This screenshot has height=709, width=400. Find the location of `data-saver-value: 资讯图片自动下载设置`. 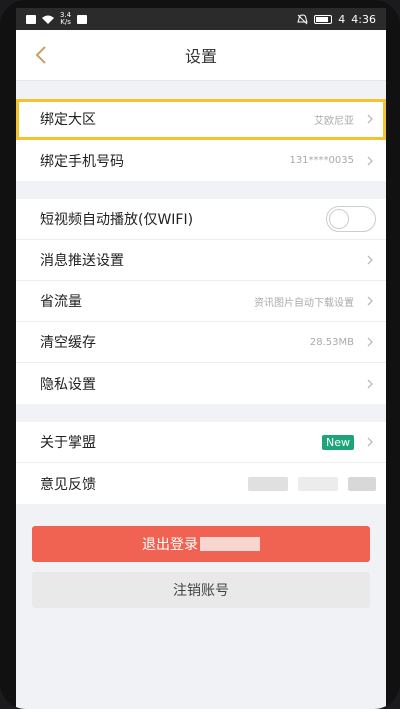

data-saver-value: 资讯图片自动下载设置 is located at coordinates (304, 303).